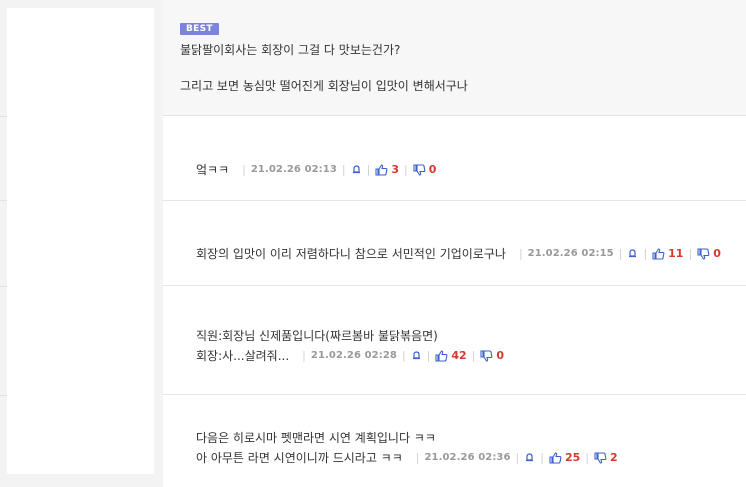 The image size is (746, 487). I want to click on like-button: 11, so click(667, 253).